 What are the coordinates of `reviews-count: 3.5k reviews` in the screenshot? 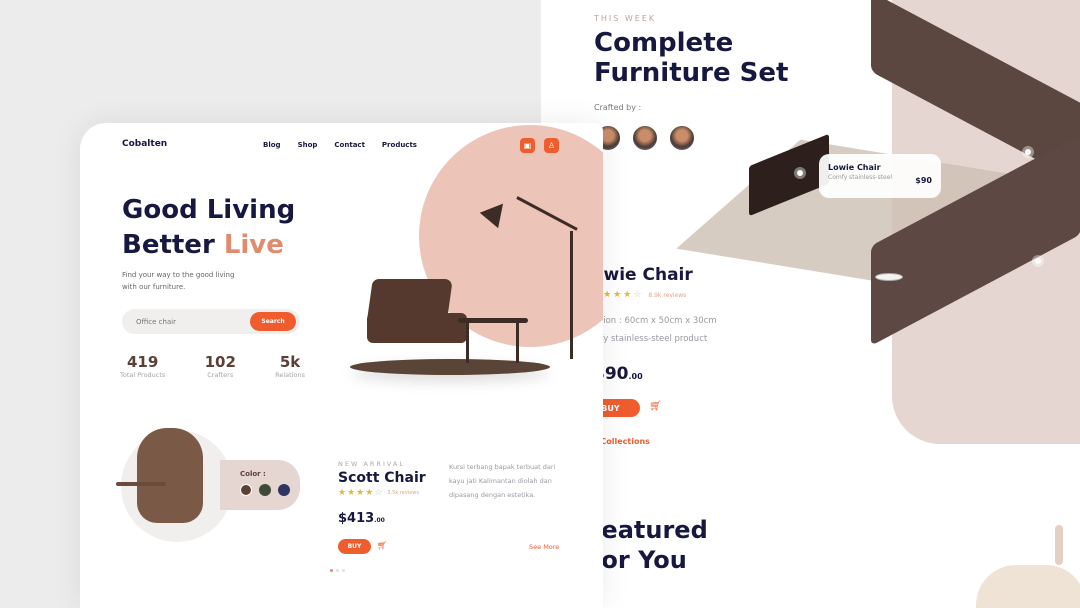 It's located at (403, 493).